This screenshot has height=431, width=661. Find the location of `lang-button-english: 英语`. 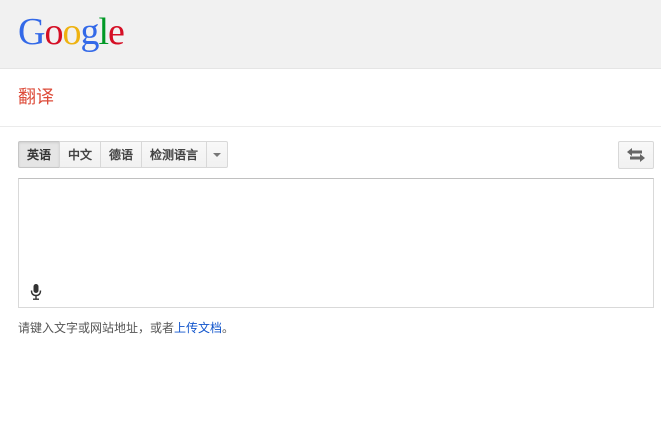

lang-button-english: 英语 is located at coordinates (39, 154).